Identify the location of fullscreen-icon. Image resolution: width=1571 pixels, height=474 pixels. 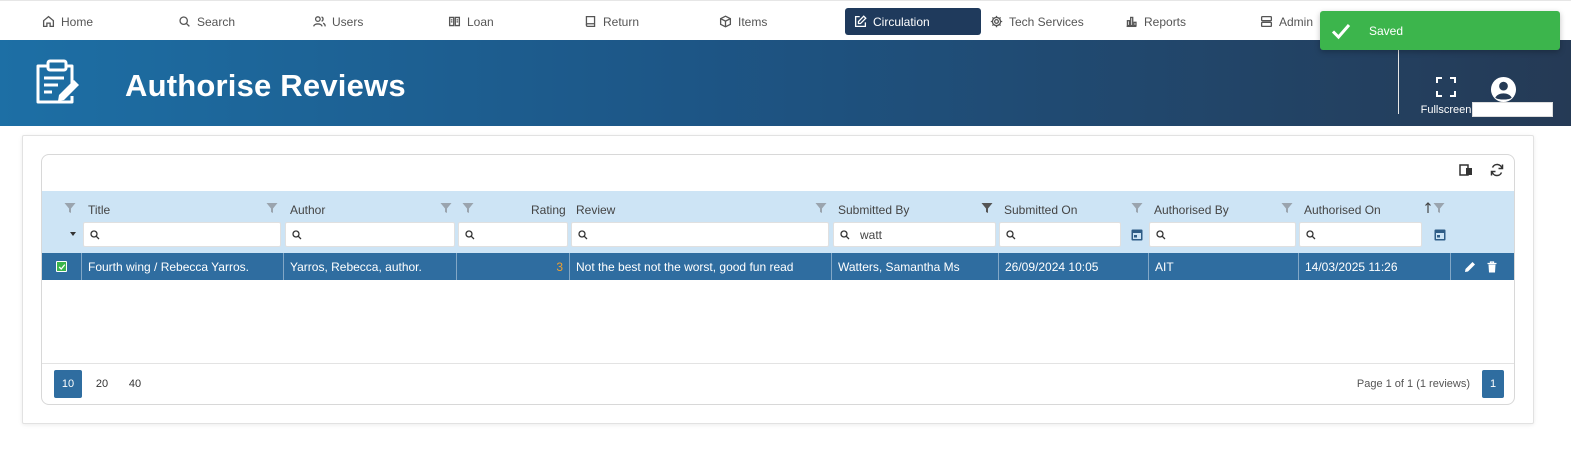
(1446, 87).